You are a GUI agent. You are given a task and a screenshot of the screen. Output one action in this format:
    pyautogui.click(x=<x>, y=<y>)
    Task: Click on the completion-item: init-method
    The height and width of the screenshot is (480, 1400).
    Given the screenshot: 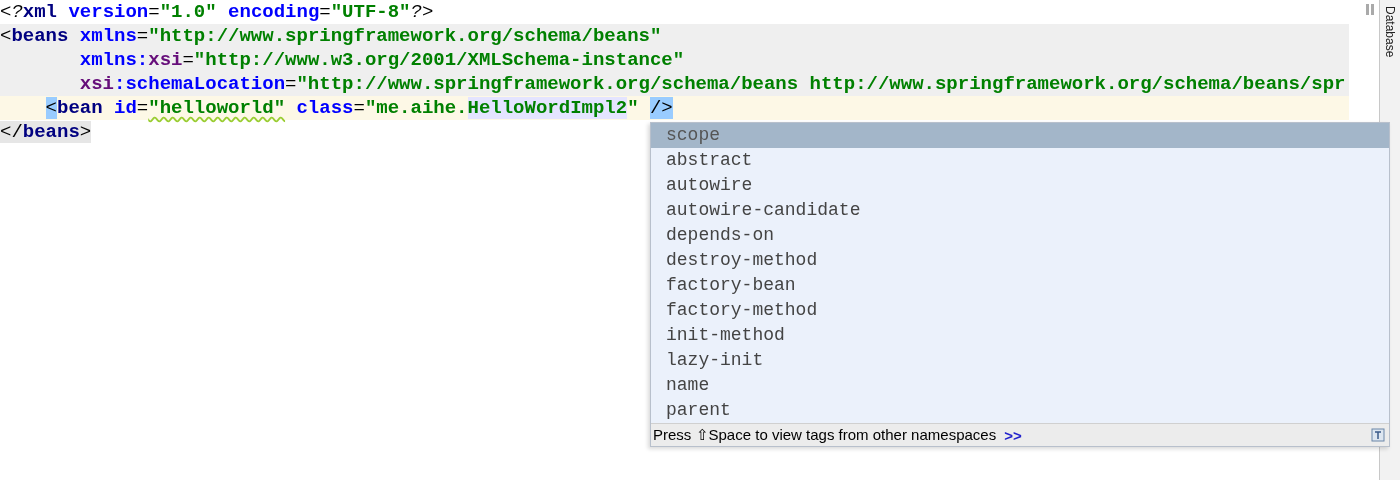 What is the action you would take?
    pyautogui.click(x=1020, y=335)
    